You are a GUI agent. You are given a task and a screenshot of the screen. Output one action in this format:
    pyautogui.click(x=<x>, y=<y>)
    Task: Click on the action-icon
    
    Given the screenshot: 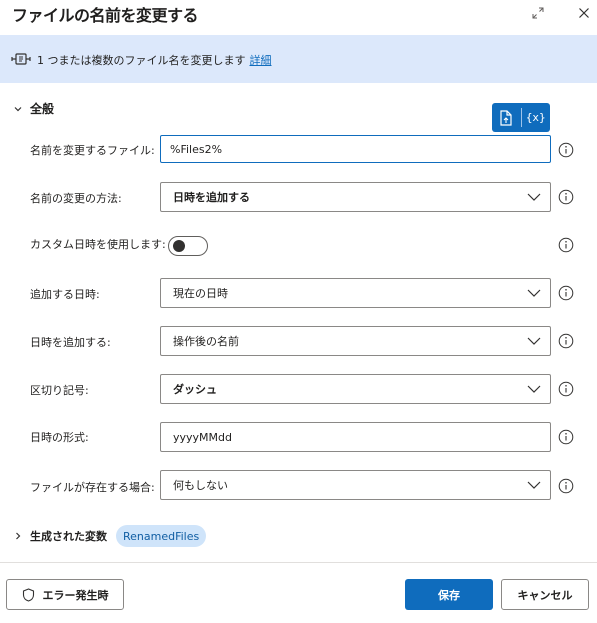 What is the action you would take?
    pyautogui.click(x=21, y=59)
    